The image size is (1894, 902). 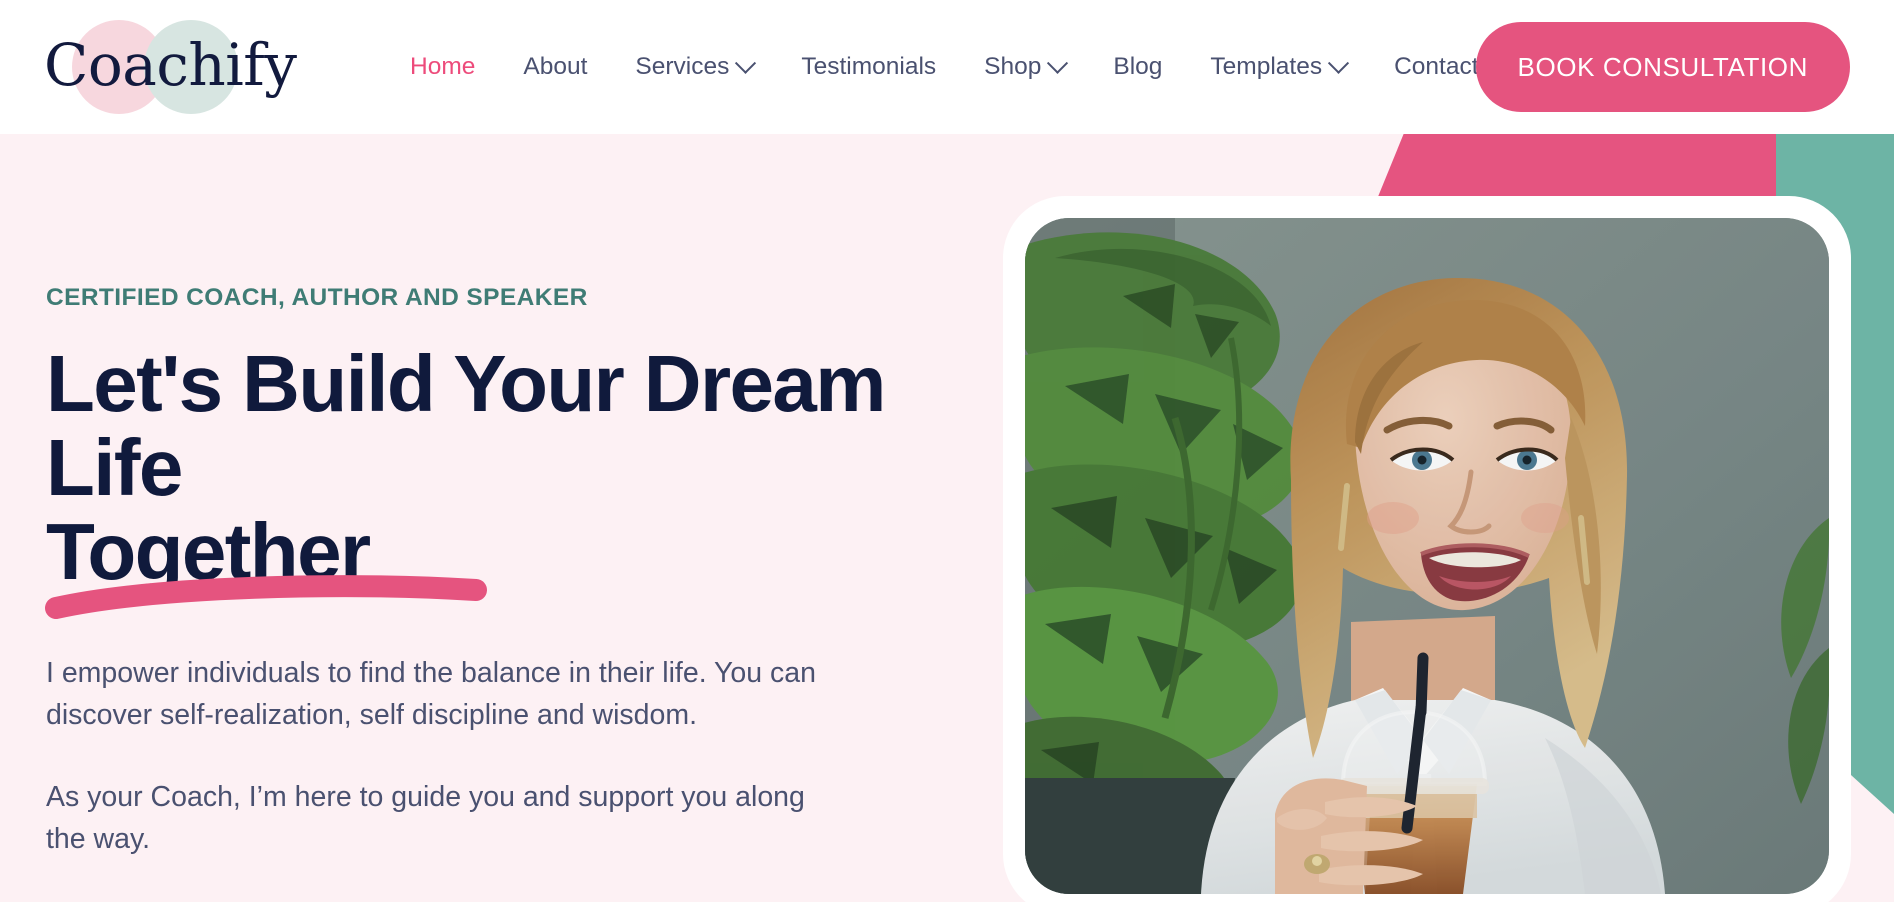 What do you see at coordinates (1266, 66) in the screenshot?
I see `nav-item-templates-label: Templates` at bounding box center [1266, 66].